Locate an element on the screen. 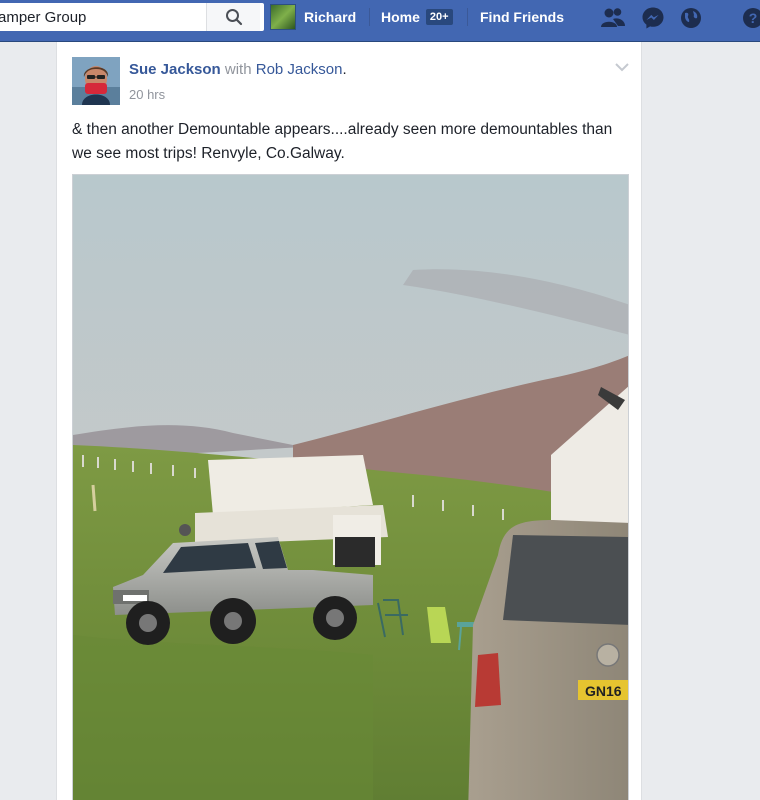  with-text: with is located at coordinates (238, 69).